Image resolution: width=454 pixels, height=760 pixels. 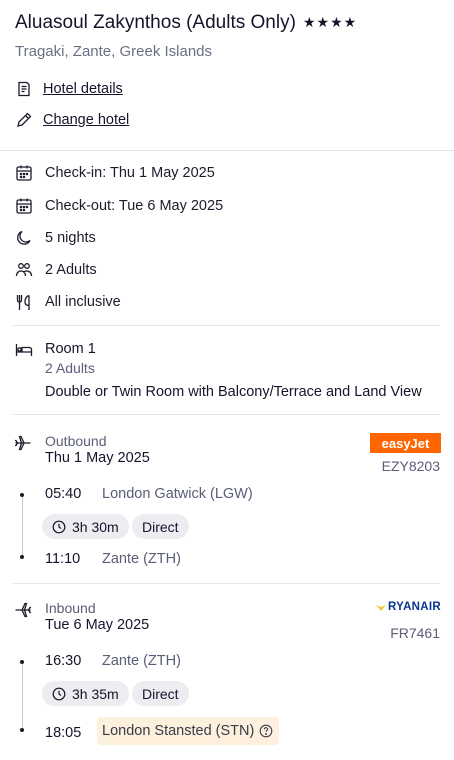 What do you see at coordinates (24, 120) in the screenshot?
I see `pencil-icon` at bounding box center [24, 120].